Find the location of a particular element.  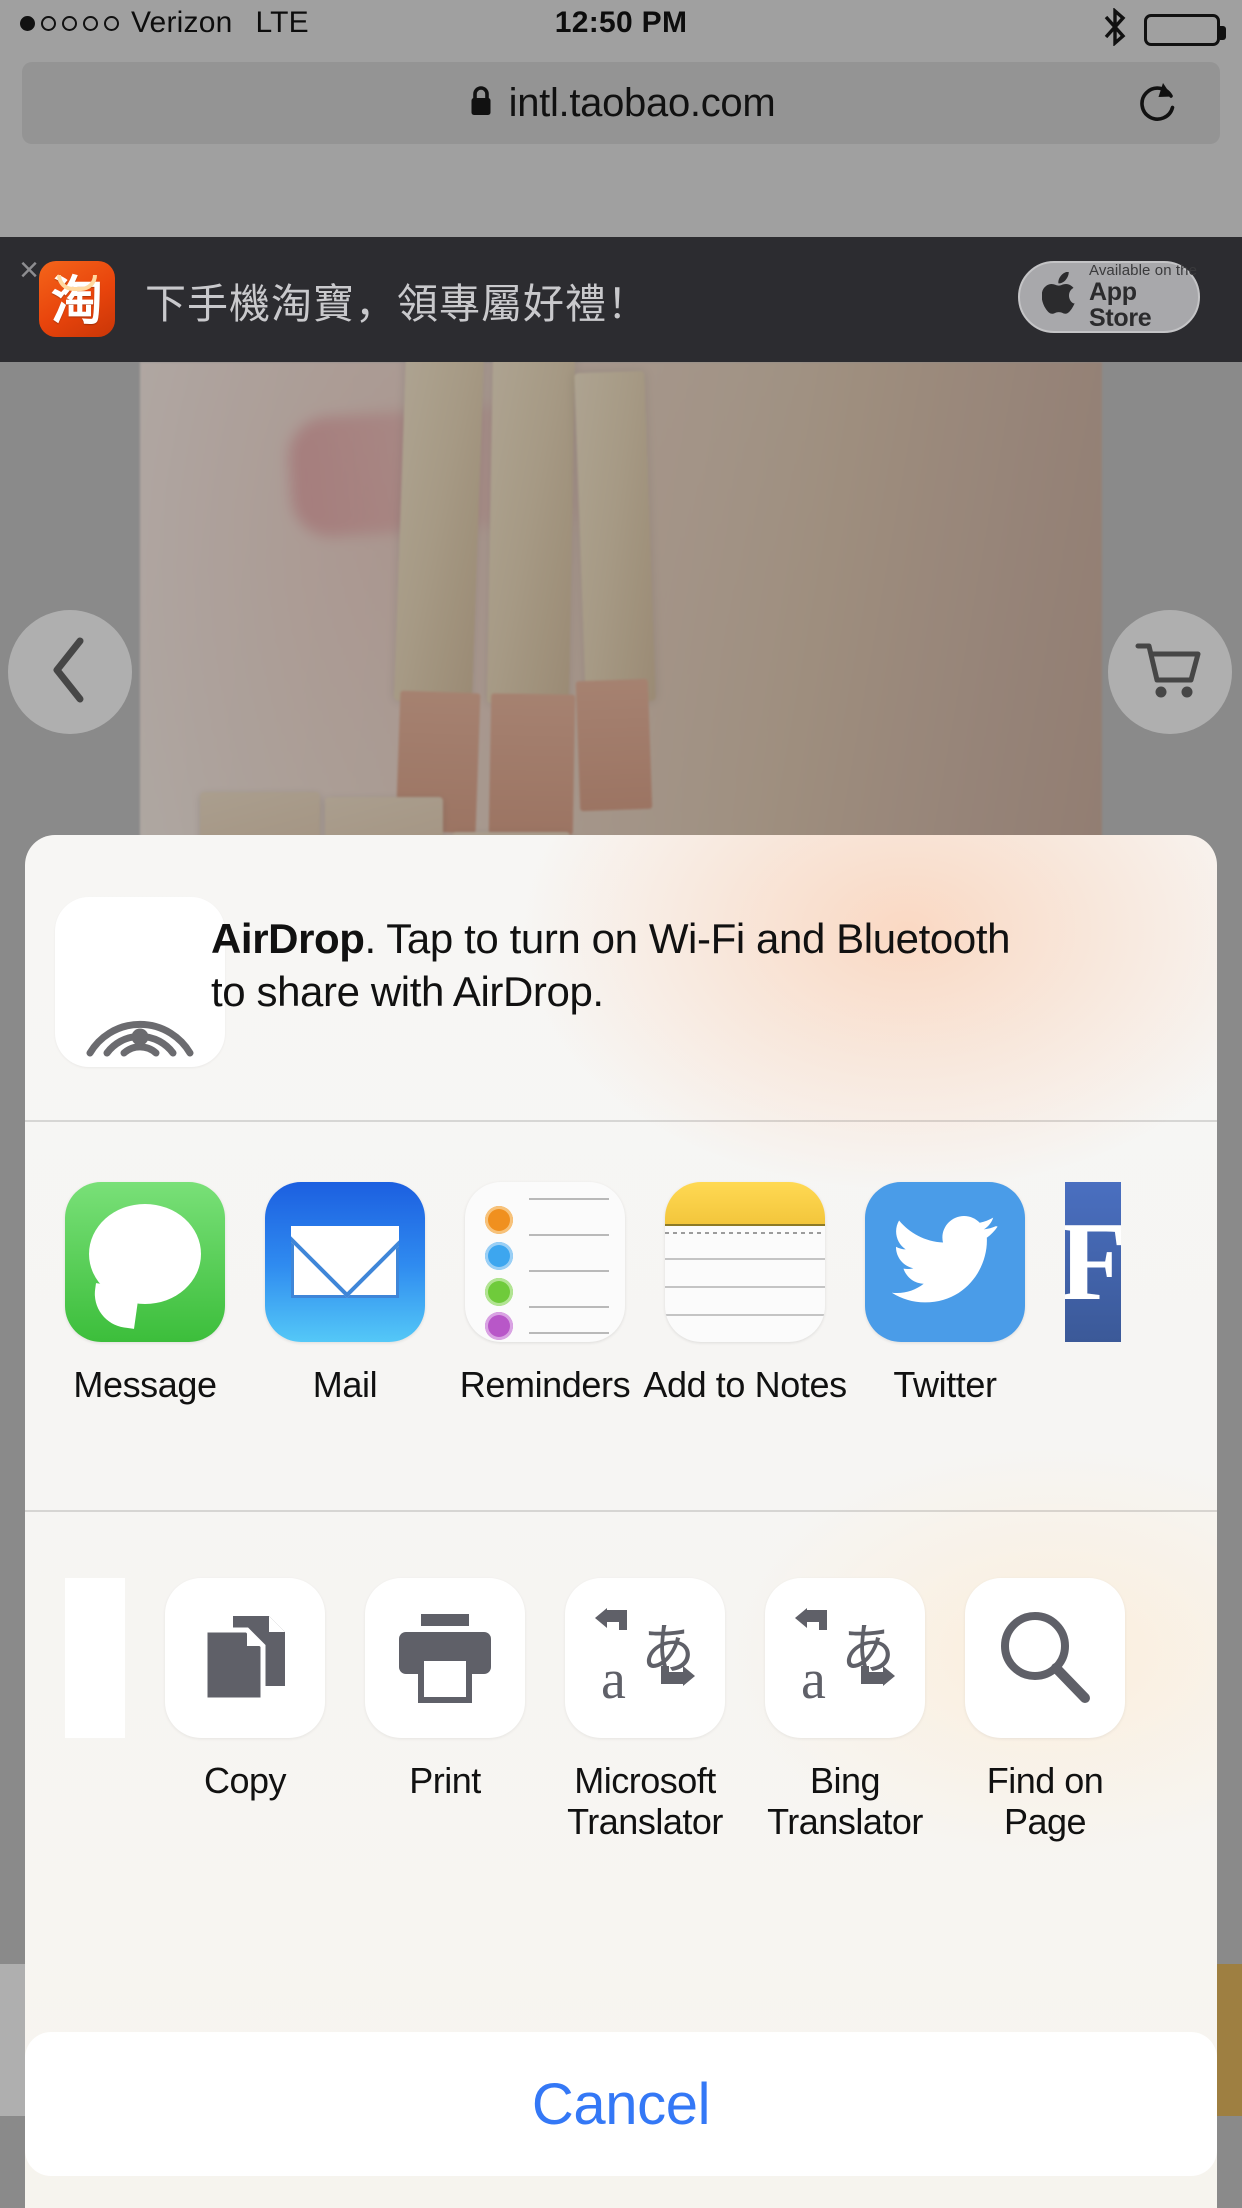

address-bar-content: intl.taobao.com is located at coordinates (621, 103).